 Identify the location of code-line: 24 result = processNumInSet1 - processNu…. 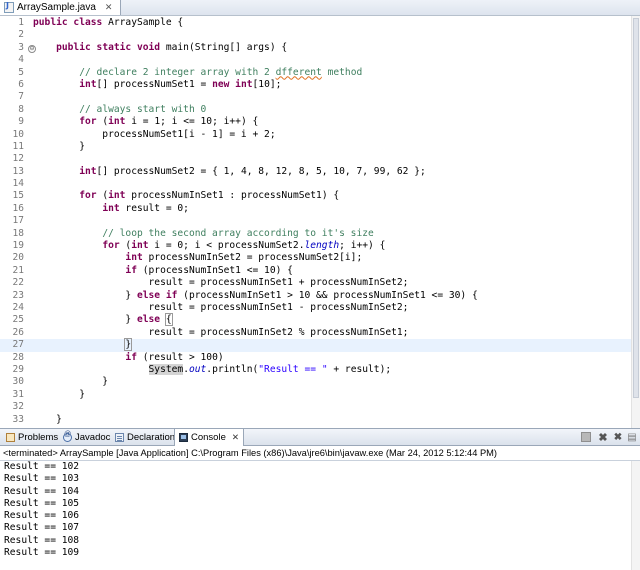
(320, 308).